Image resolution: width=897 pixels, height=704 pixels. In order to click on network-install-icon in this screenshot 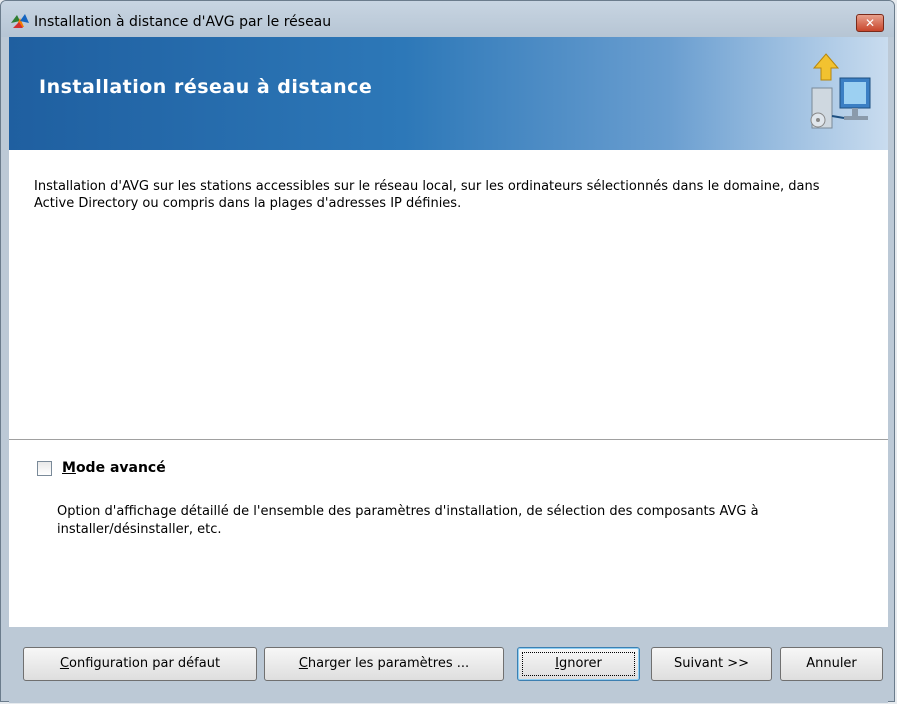, I will do `click(840, 91)`.